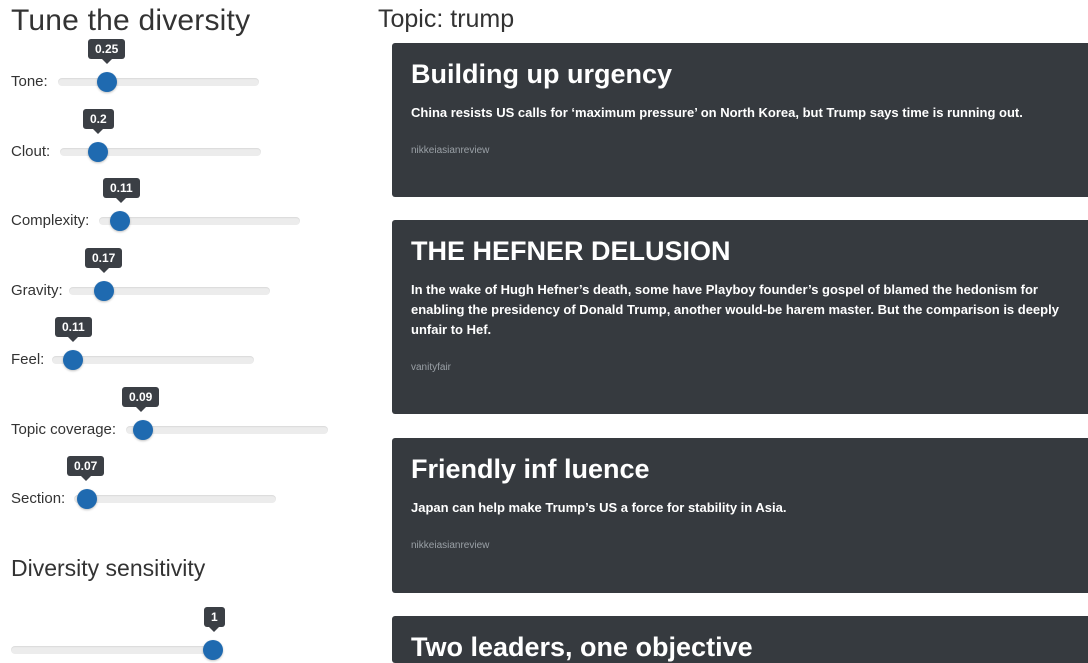 This screenshot has height=663, width=1088. I want to click on slider-feel: Feel: 0.11, so click(134, 344).